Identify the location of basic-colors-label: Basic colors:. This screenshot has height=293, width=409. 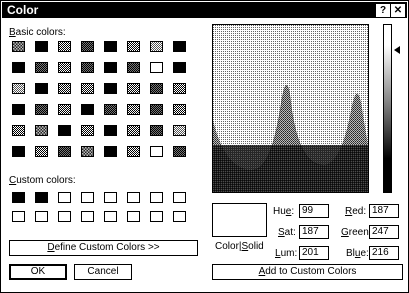
(37, 32).